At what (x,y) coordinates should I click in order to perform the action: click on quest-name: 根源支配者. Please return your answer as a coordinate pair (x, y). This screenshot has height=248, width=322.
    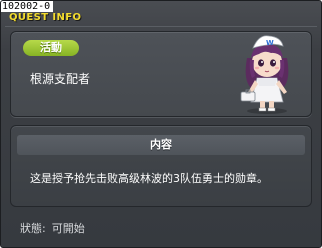
    Looking at the image, I should click on (60, 79).